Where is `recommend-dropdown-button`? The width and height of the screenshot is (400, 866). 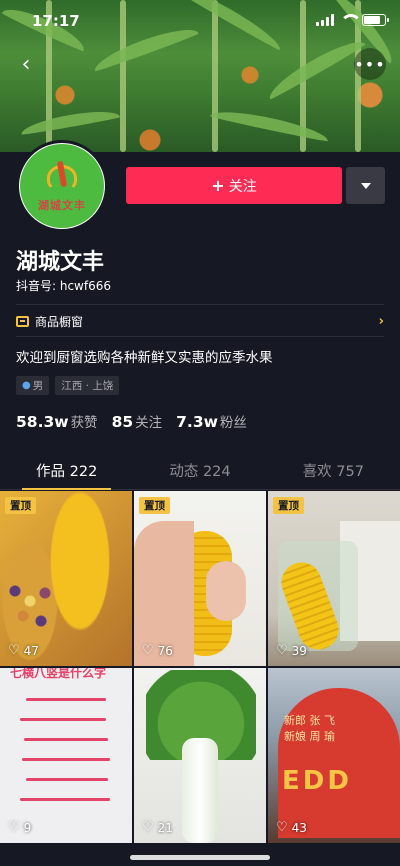 recommend-dropdown-button is located at coordinates (365, 185).